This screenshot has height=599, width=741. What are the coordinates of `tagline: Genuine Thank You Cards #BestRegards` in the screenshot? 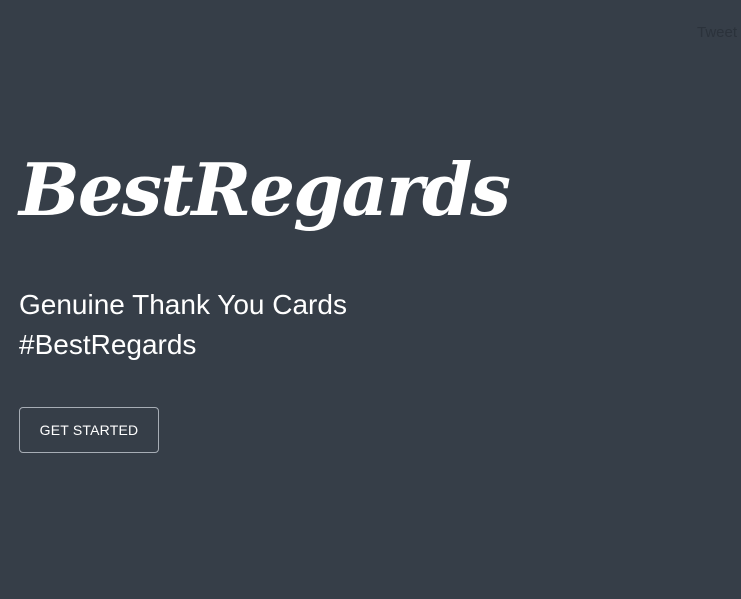 It's located at (369, 325).